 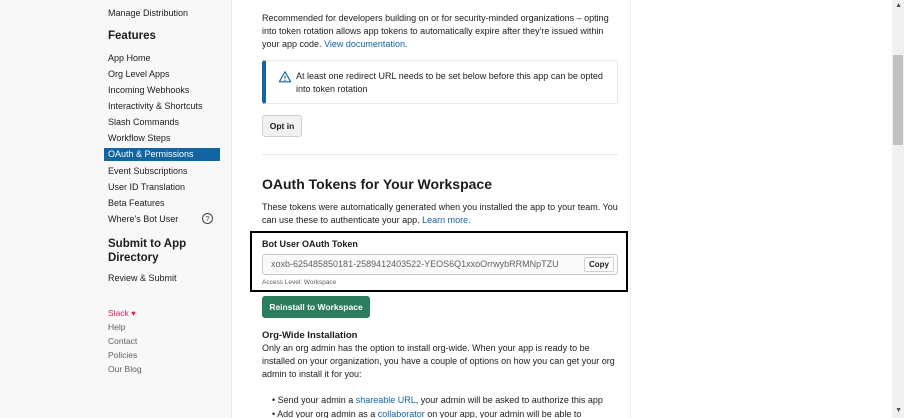 I want to click on sidebar-item-review-submit: Review & Submit, so click(x=142, y=278).